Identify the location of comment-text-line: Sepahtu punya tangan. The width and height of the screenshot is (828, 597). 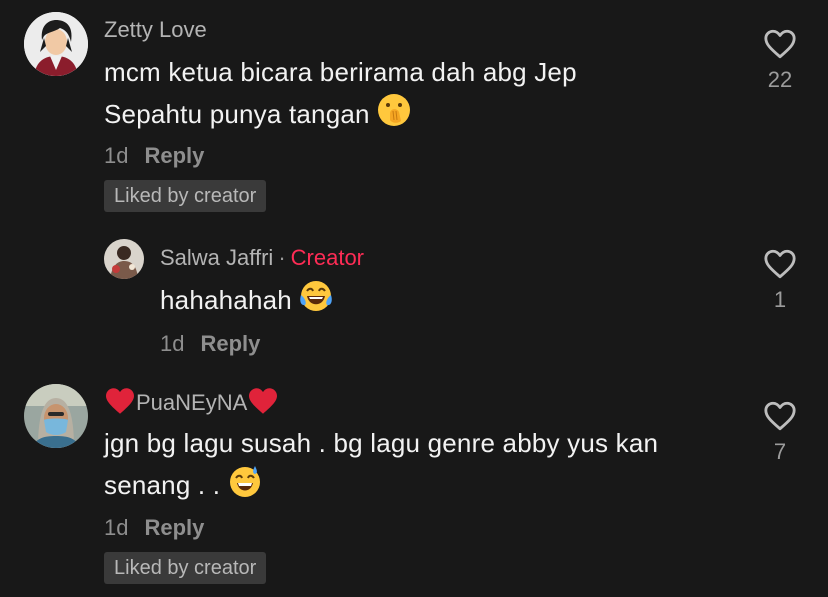
(424, 116).